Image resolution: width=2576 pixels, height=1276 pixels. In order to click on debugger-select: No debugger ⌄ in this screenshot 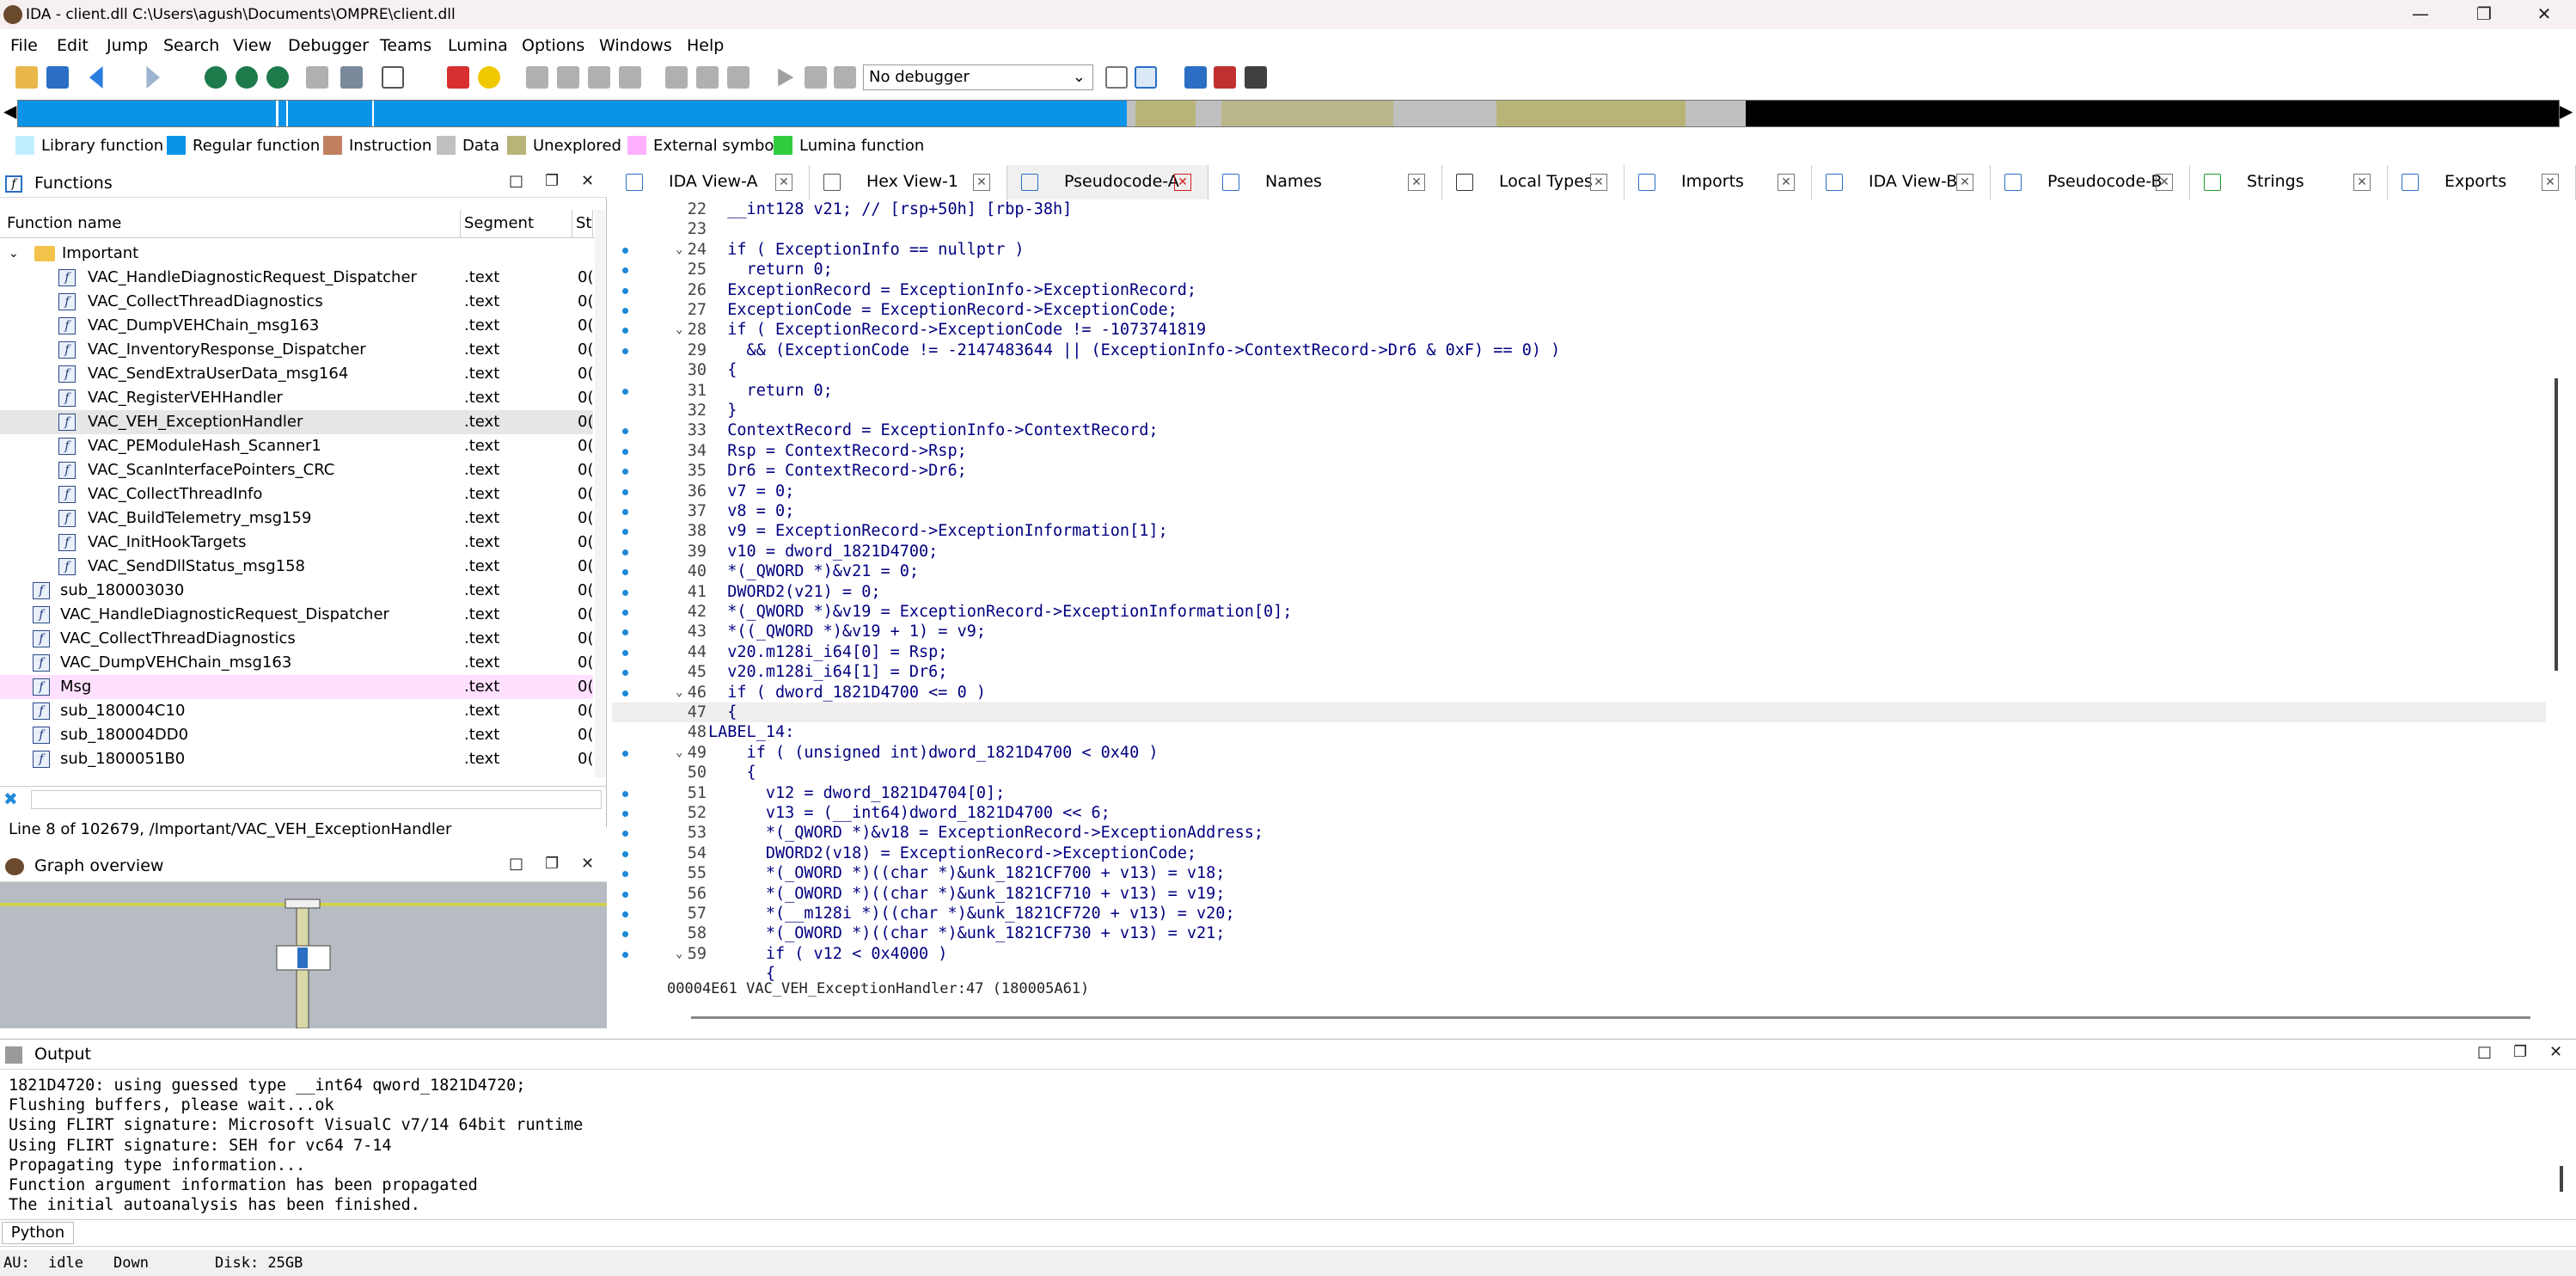, I will do `click(978, 77)`.